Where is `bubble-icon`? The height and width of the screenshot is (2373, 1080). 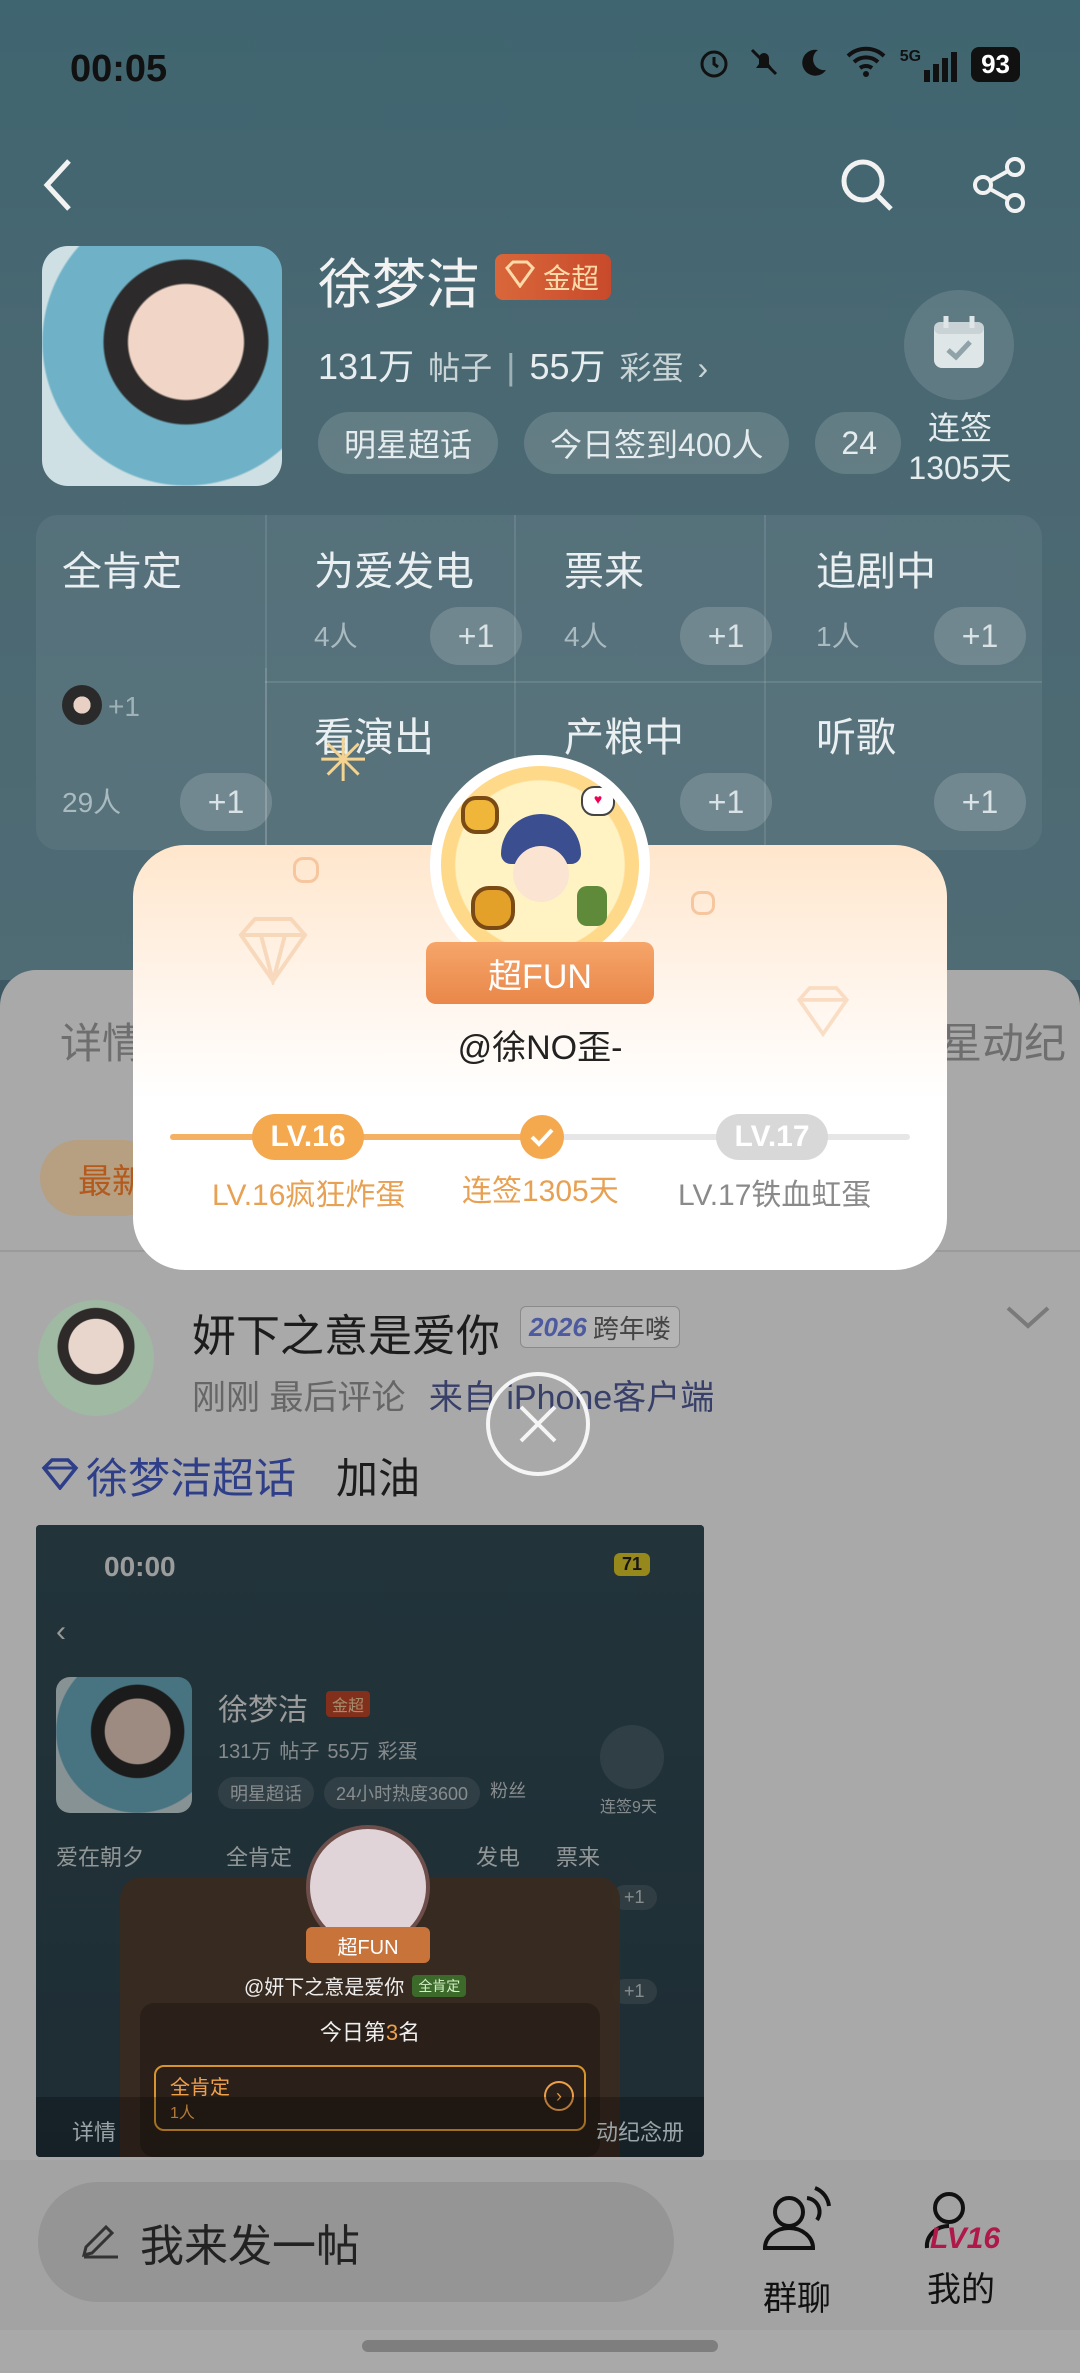 bubble-icon is located at coordinates (703, 903).